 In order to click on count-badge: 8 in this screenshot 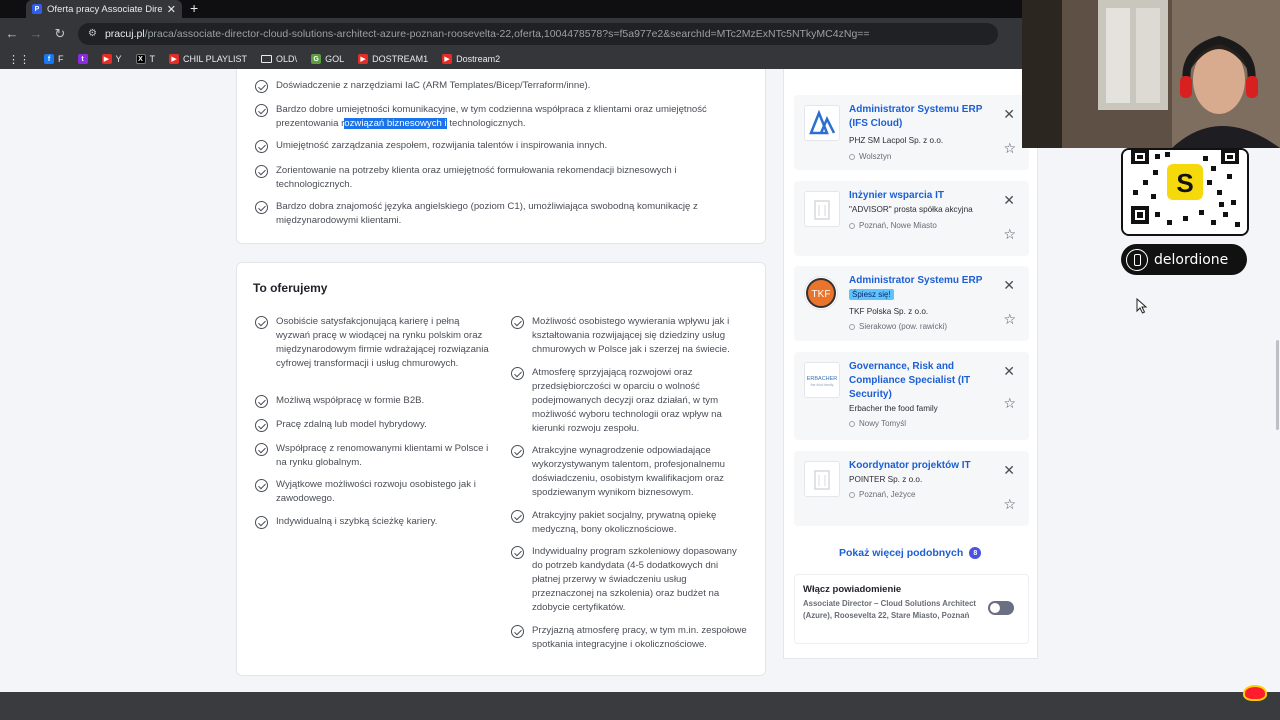, I will do `click(975, 553)`.